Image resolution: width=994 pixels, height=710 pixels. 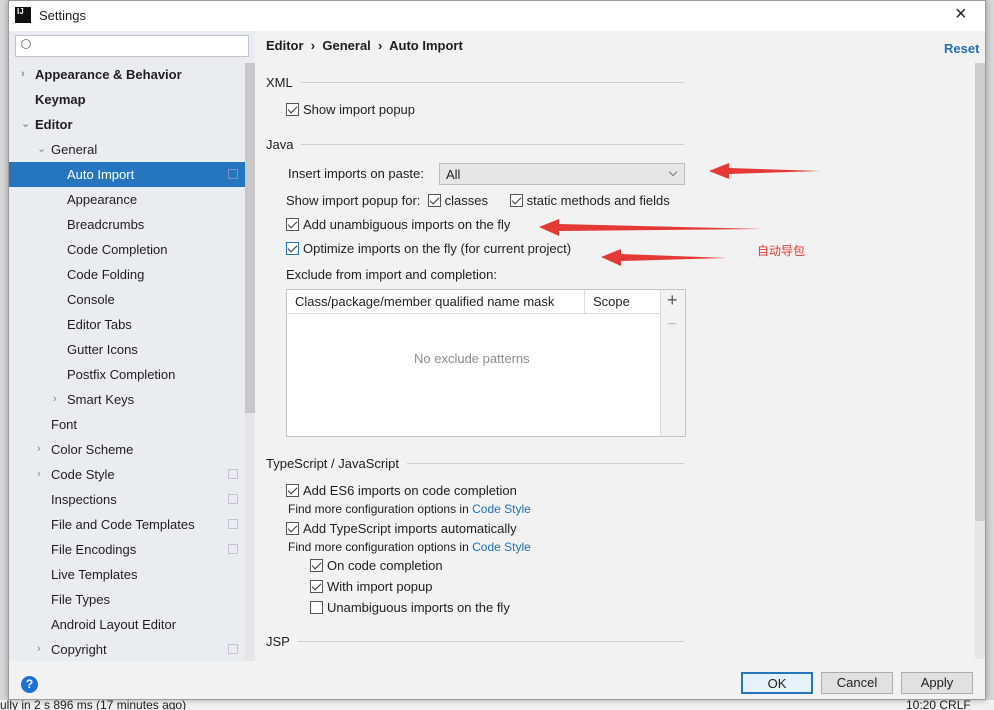 What do you see at coordinates (378, 547) in the screenshot?
I see `hint-text: Find more configuration options in` at bounding box center [378, 547].